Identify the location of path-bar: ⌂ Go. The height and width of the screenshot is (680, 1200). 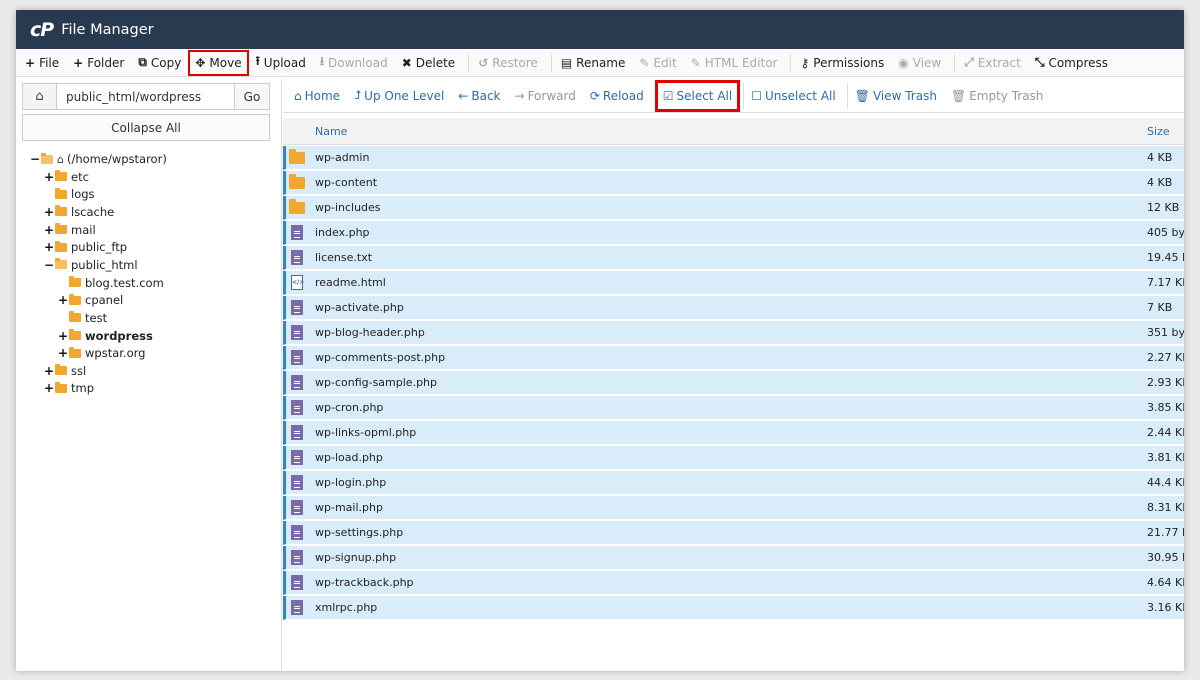
(146, 96).